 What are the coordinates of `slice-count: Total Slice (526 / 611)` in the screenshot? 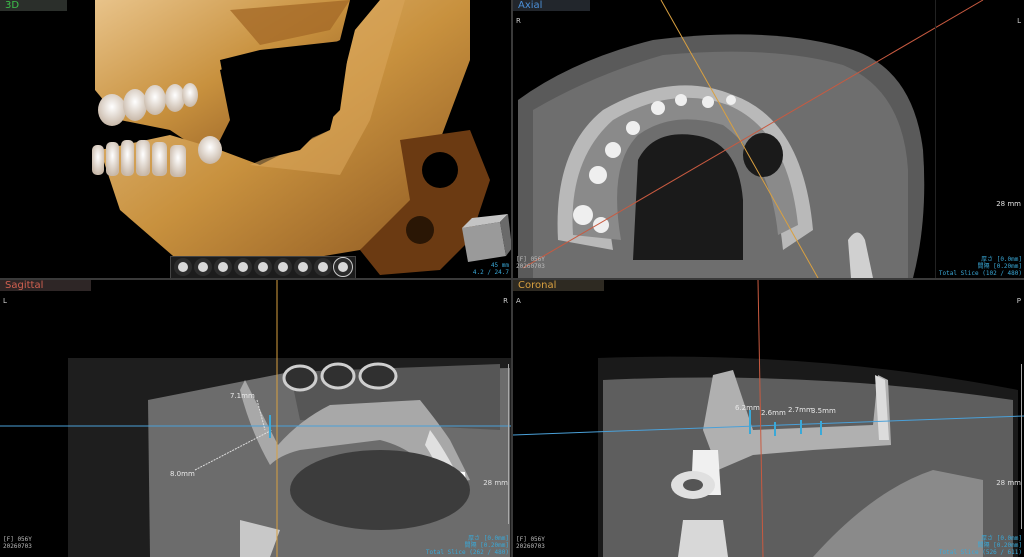 It's located at (980, 552).